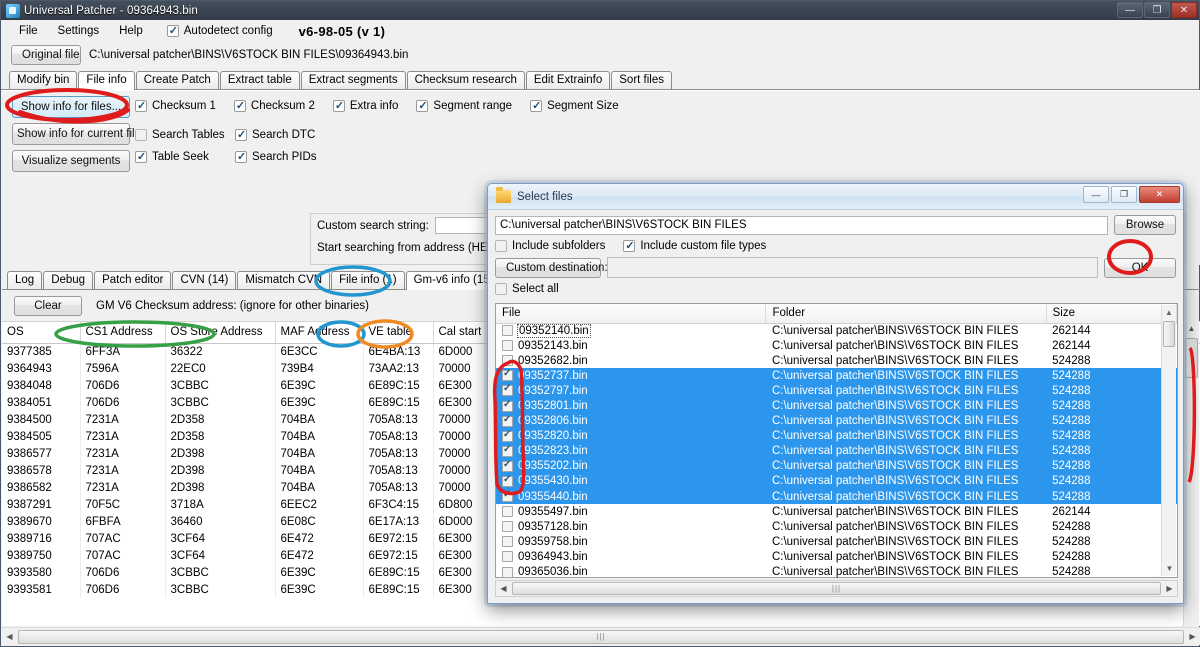  Describe the element at coordinates (71, 161) in the screenshot. I see `visualize-segments-button: Visualize segments` at that location.